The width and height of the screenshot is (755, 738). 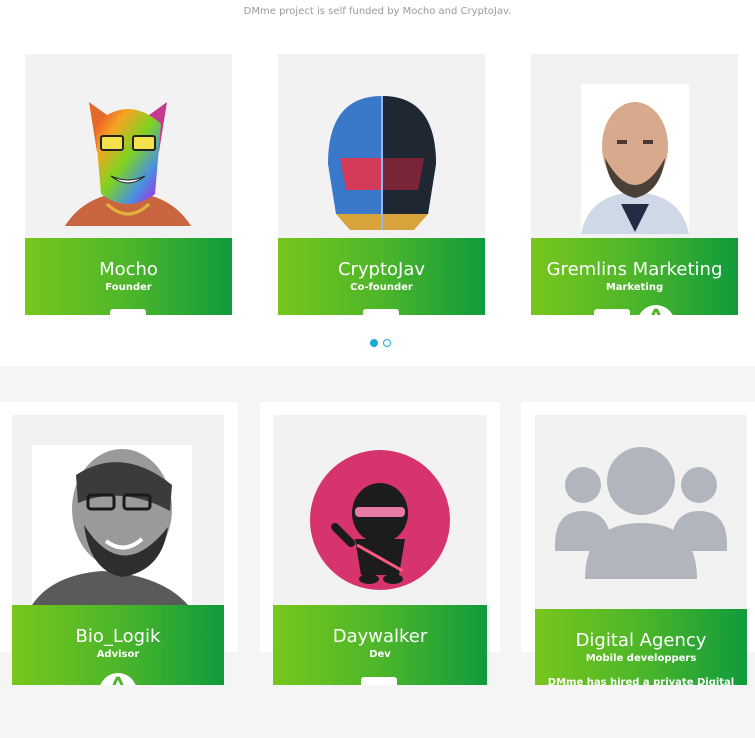 I want to click on member-role: Co-founder, so click(x=381, y=287).